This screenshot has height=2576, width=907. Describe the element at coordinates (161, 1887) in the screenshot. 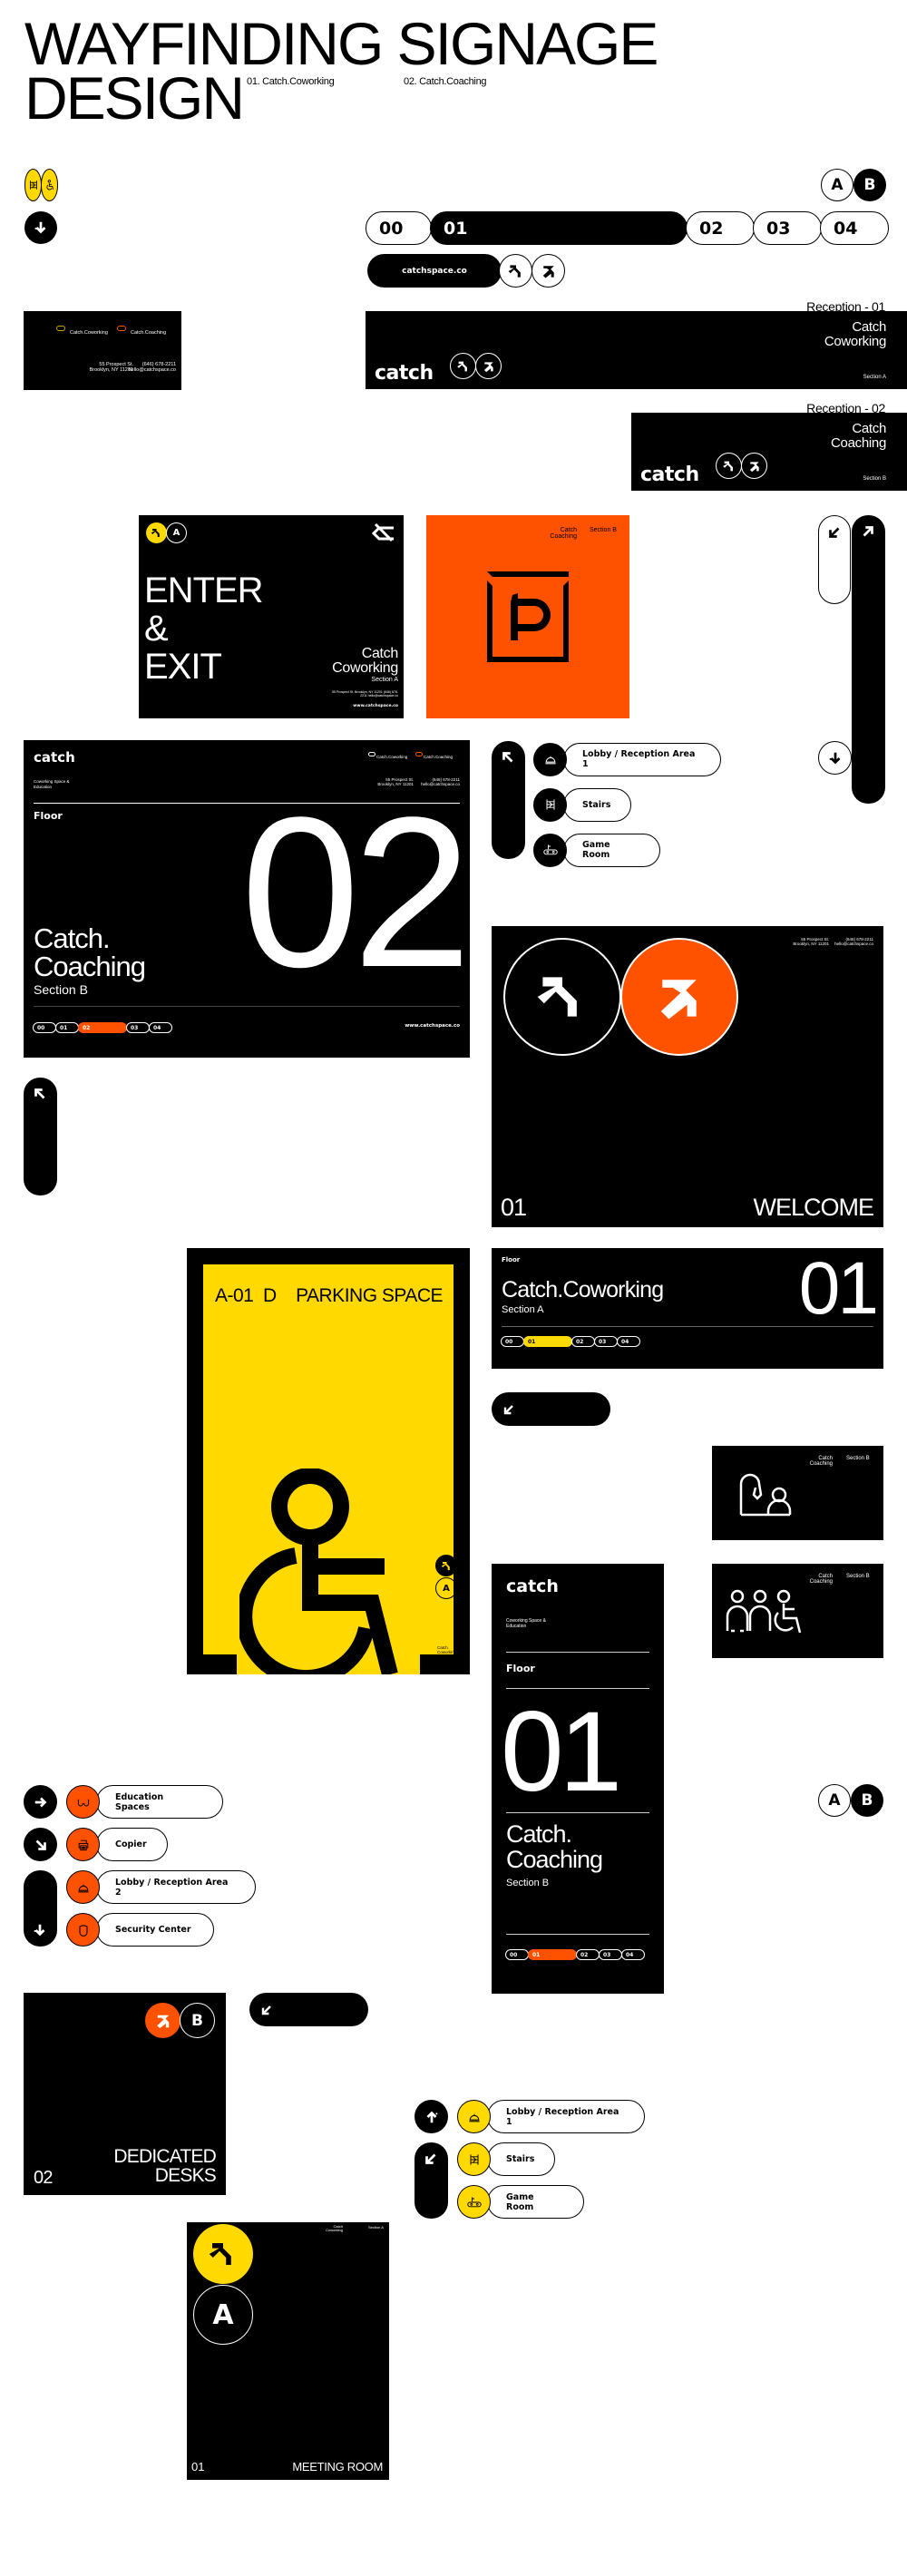

I see `list-item: Lobby / Reception Area 2` at that location.